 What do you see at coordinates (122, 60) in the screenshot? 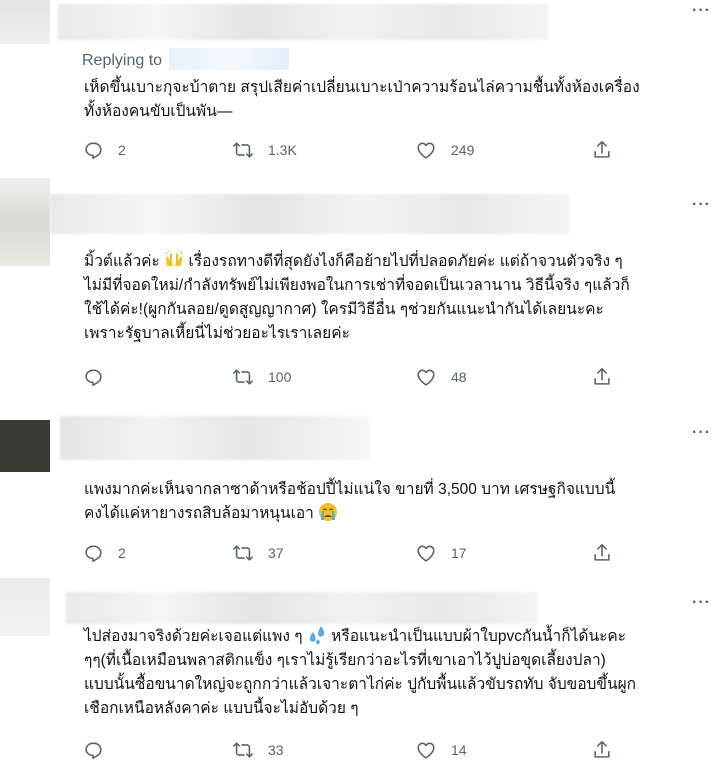
I see `replying-to-label: Replying to` at bounding box center [122, 60].